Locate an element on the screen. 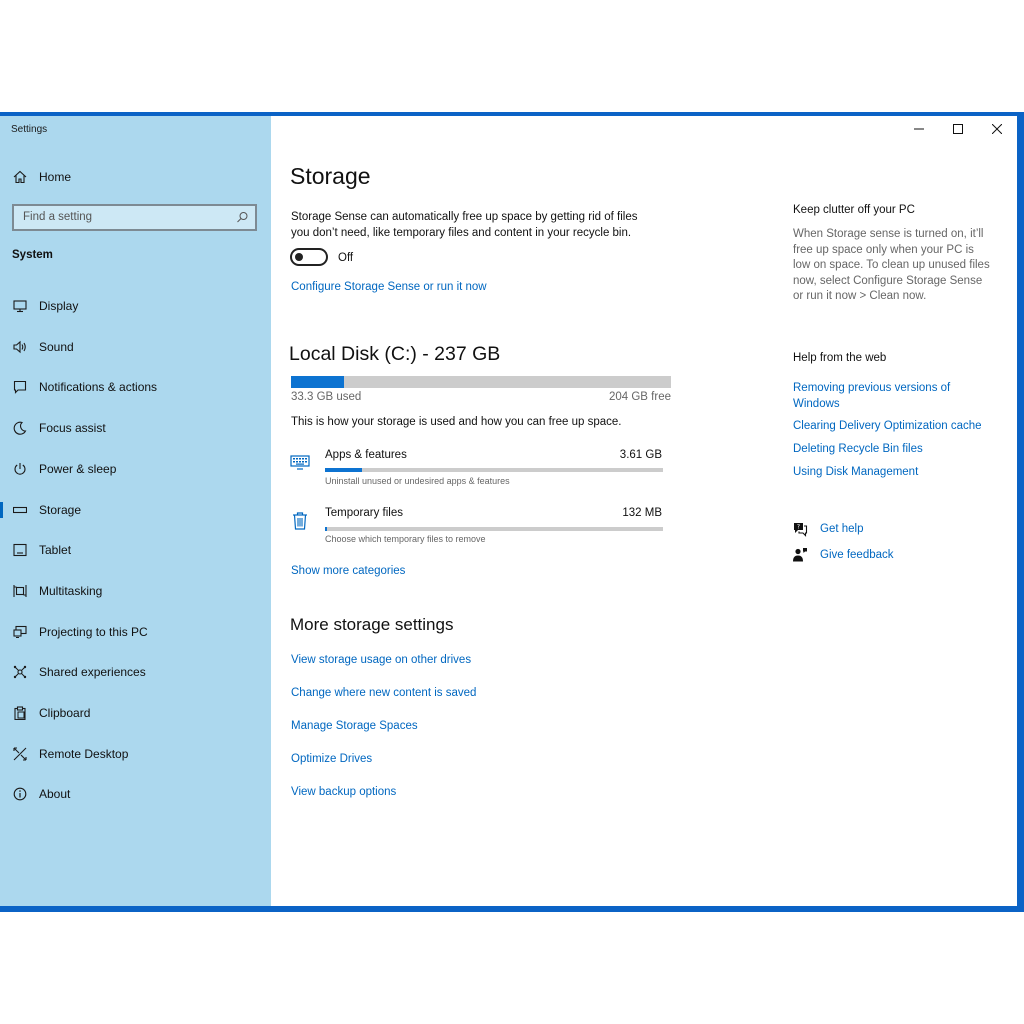 The image size is (1024, 1024). sidebar-item-label: Sound is located at coordinates (56, 346).